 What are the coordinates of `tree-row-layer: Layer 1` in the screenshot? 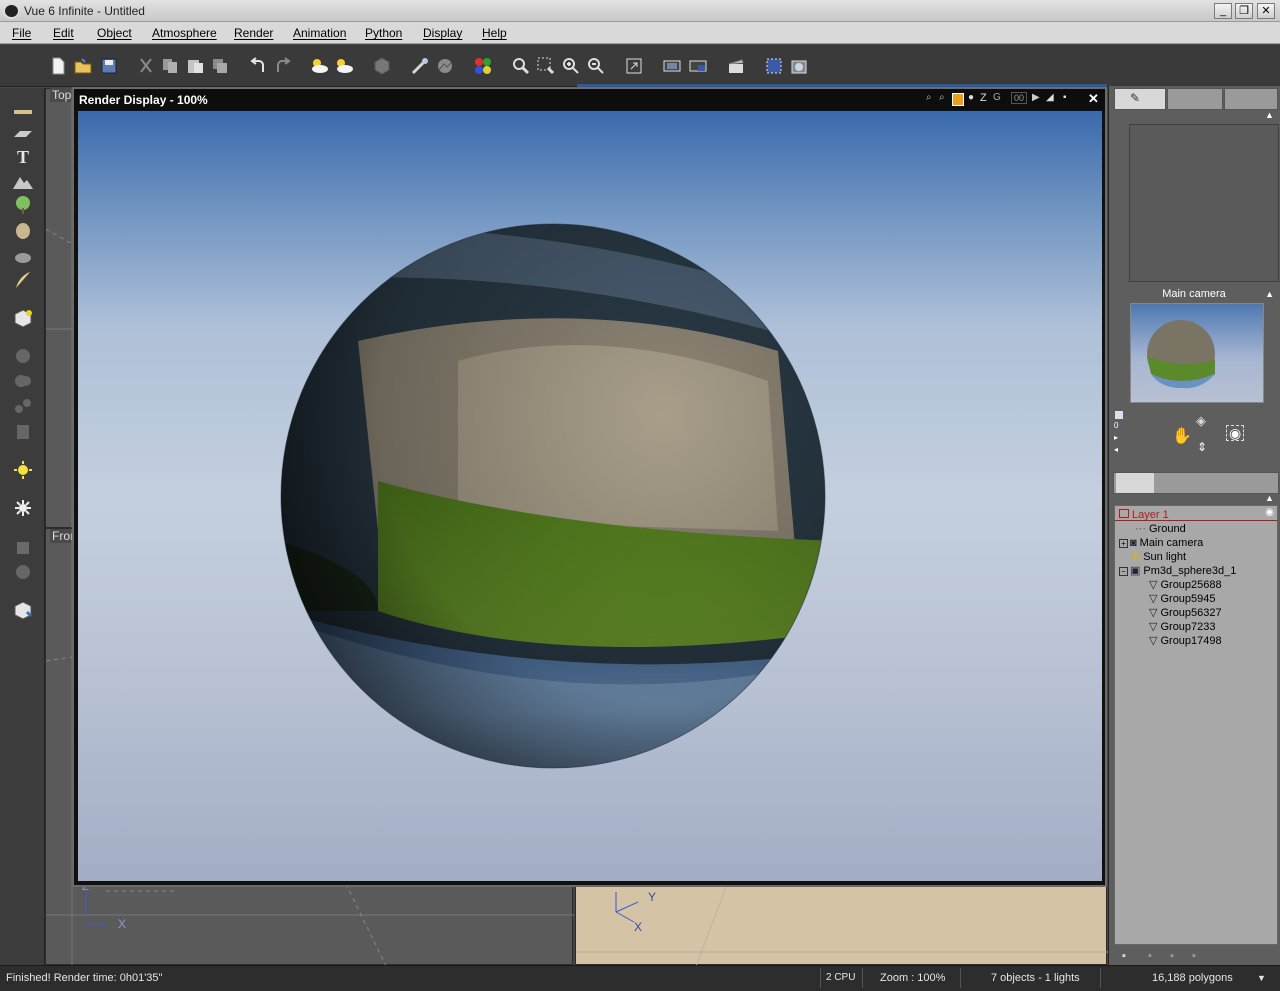 It's located at (1144, 515).